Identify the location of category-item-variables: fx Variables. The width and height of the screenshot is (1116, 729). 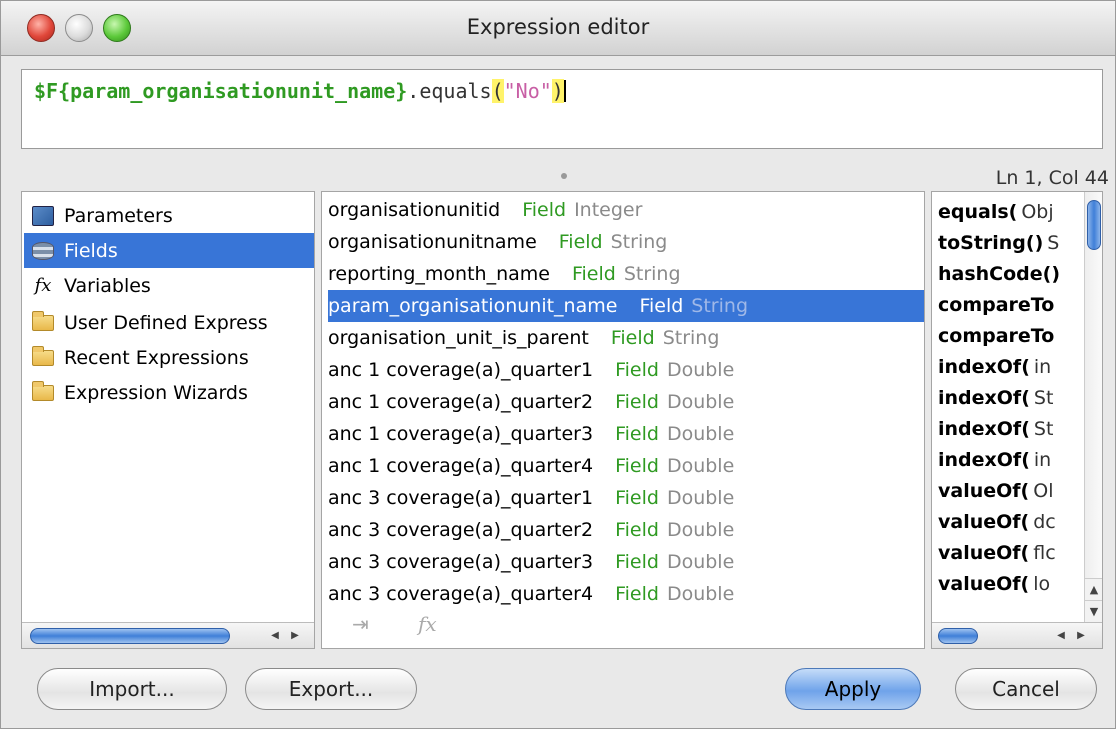
(169, 285).